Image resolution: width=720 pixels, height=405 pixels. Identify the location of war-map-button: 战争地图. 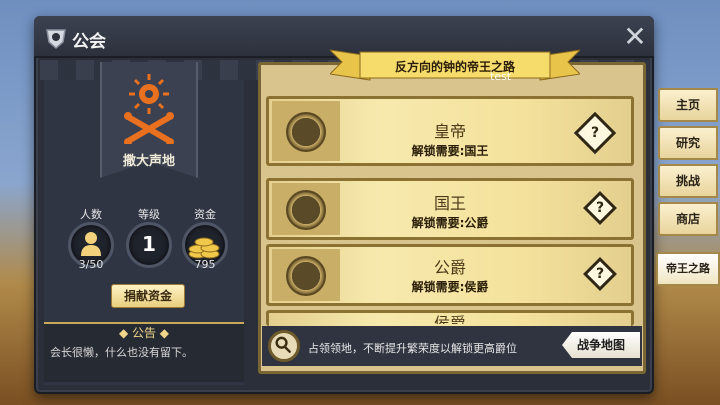
(601, 345).